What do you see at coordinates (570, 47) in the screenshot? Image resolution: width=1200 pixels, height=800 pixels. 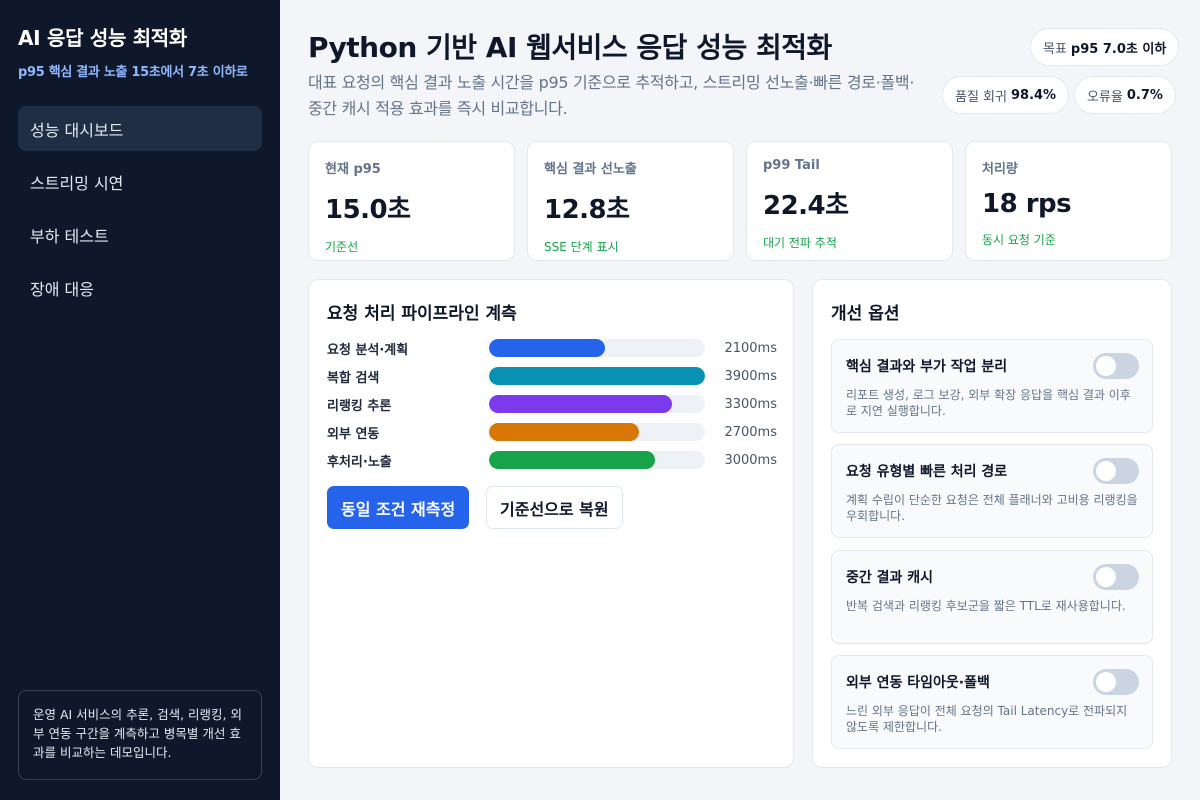 I see `page-title: Python 기반 AI 웹서비스 응답 성능 최적화` at bounding box center [570, 47].